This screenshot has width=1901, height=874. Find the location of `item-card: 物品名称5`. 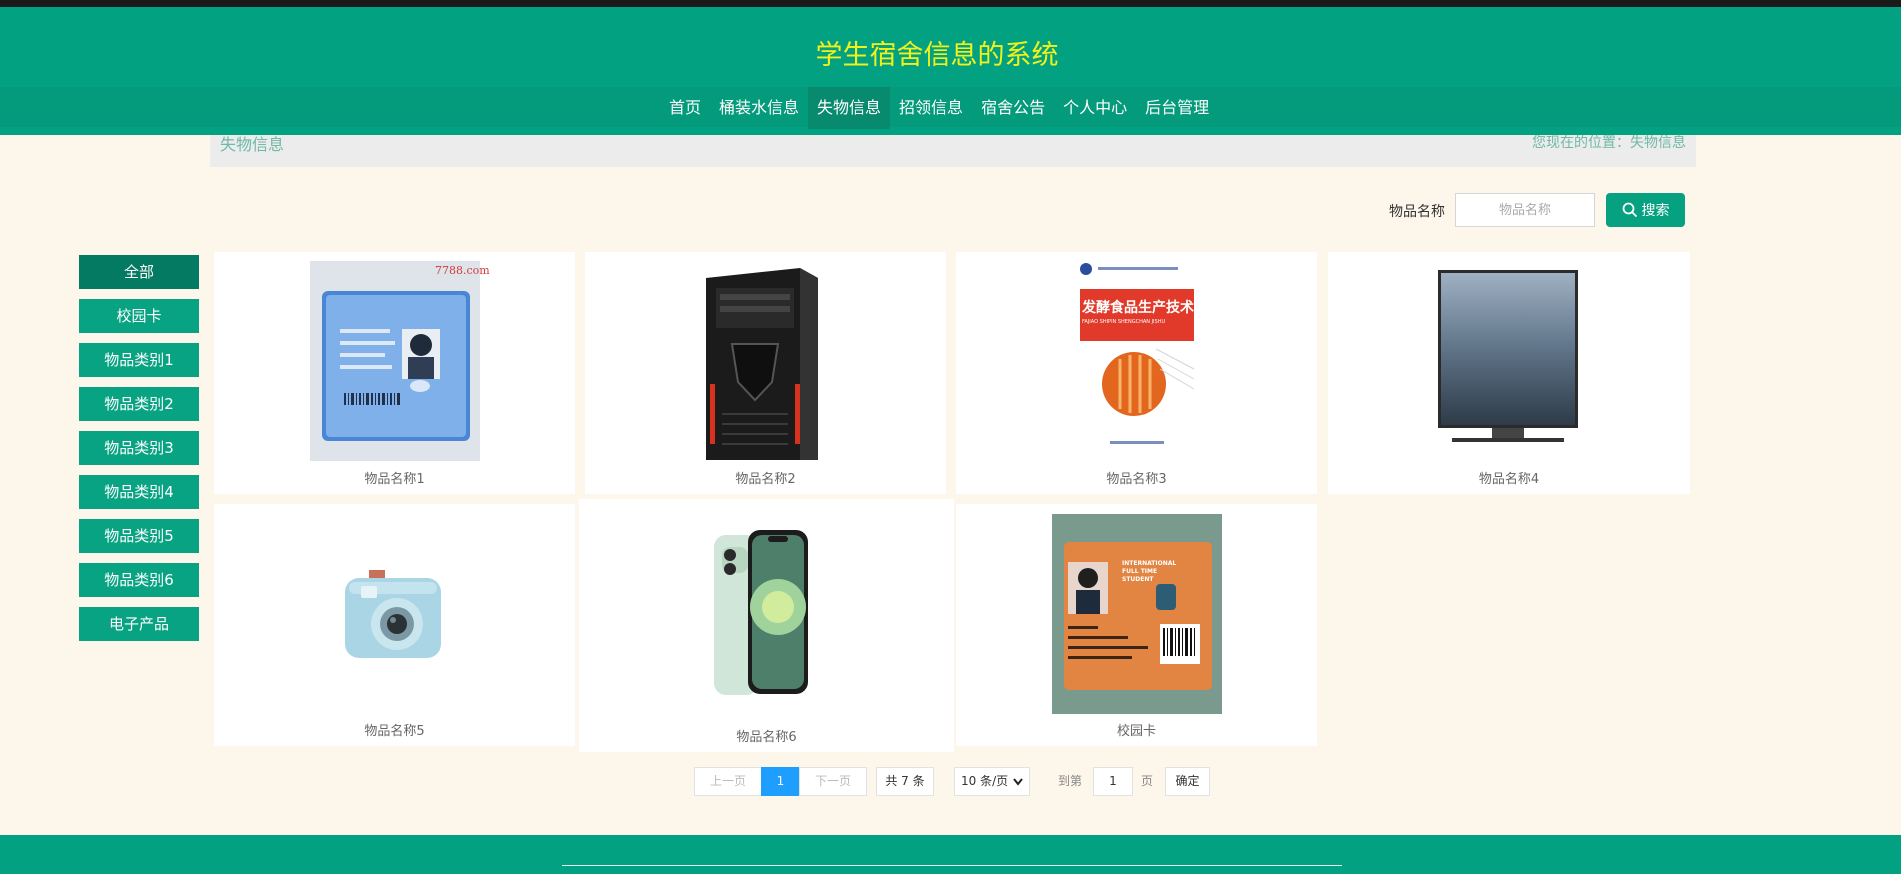

item-card: 物品名称5 is located at coordinates (394, 625).